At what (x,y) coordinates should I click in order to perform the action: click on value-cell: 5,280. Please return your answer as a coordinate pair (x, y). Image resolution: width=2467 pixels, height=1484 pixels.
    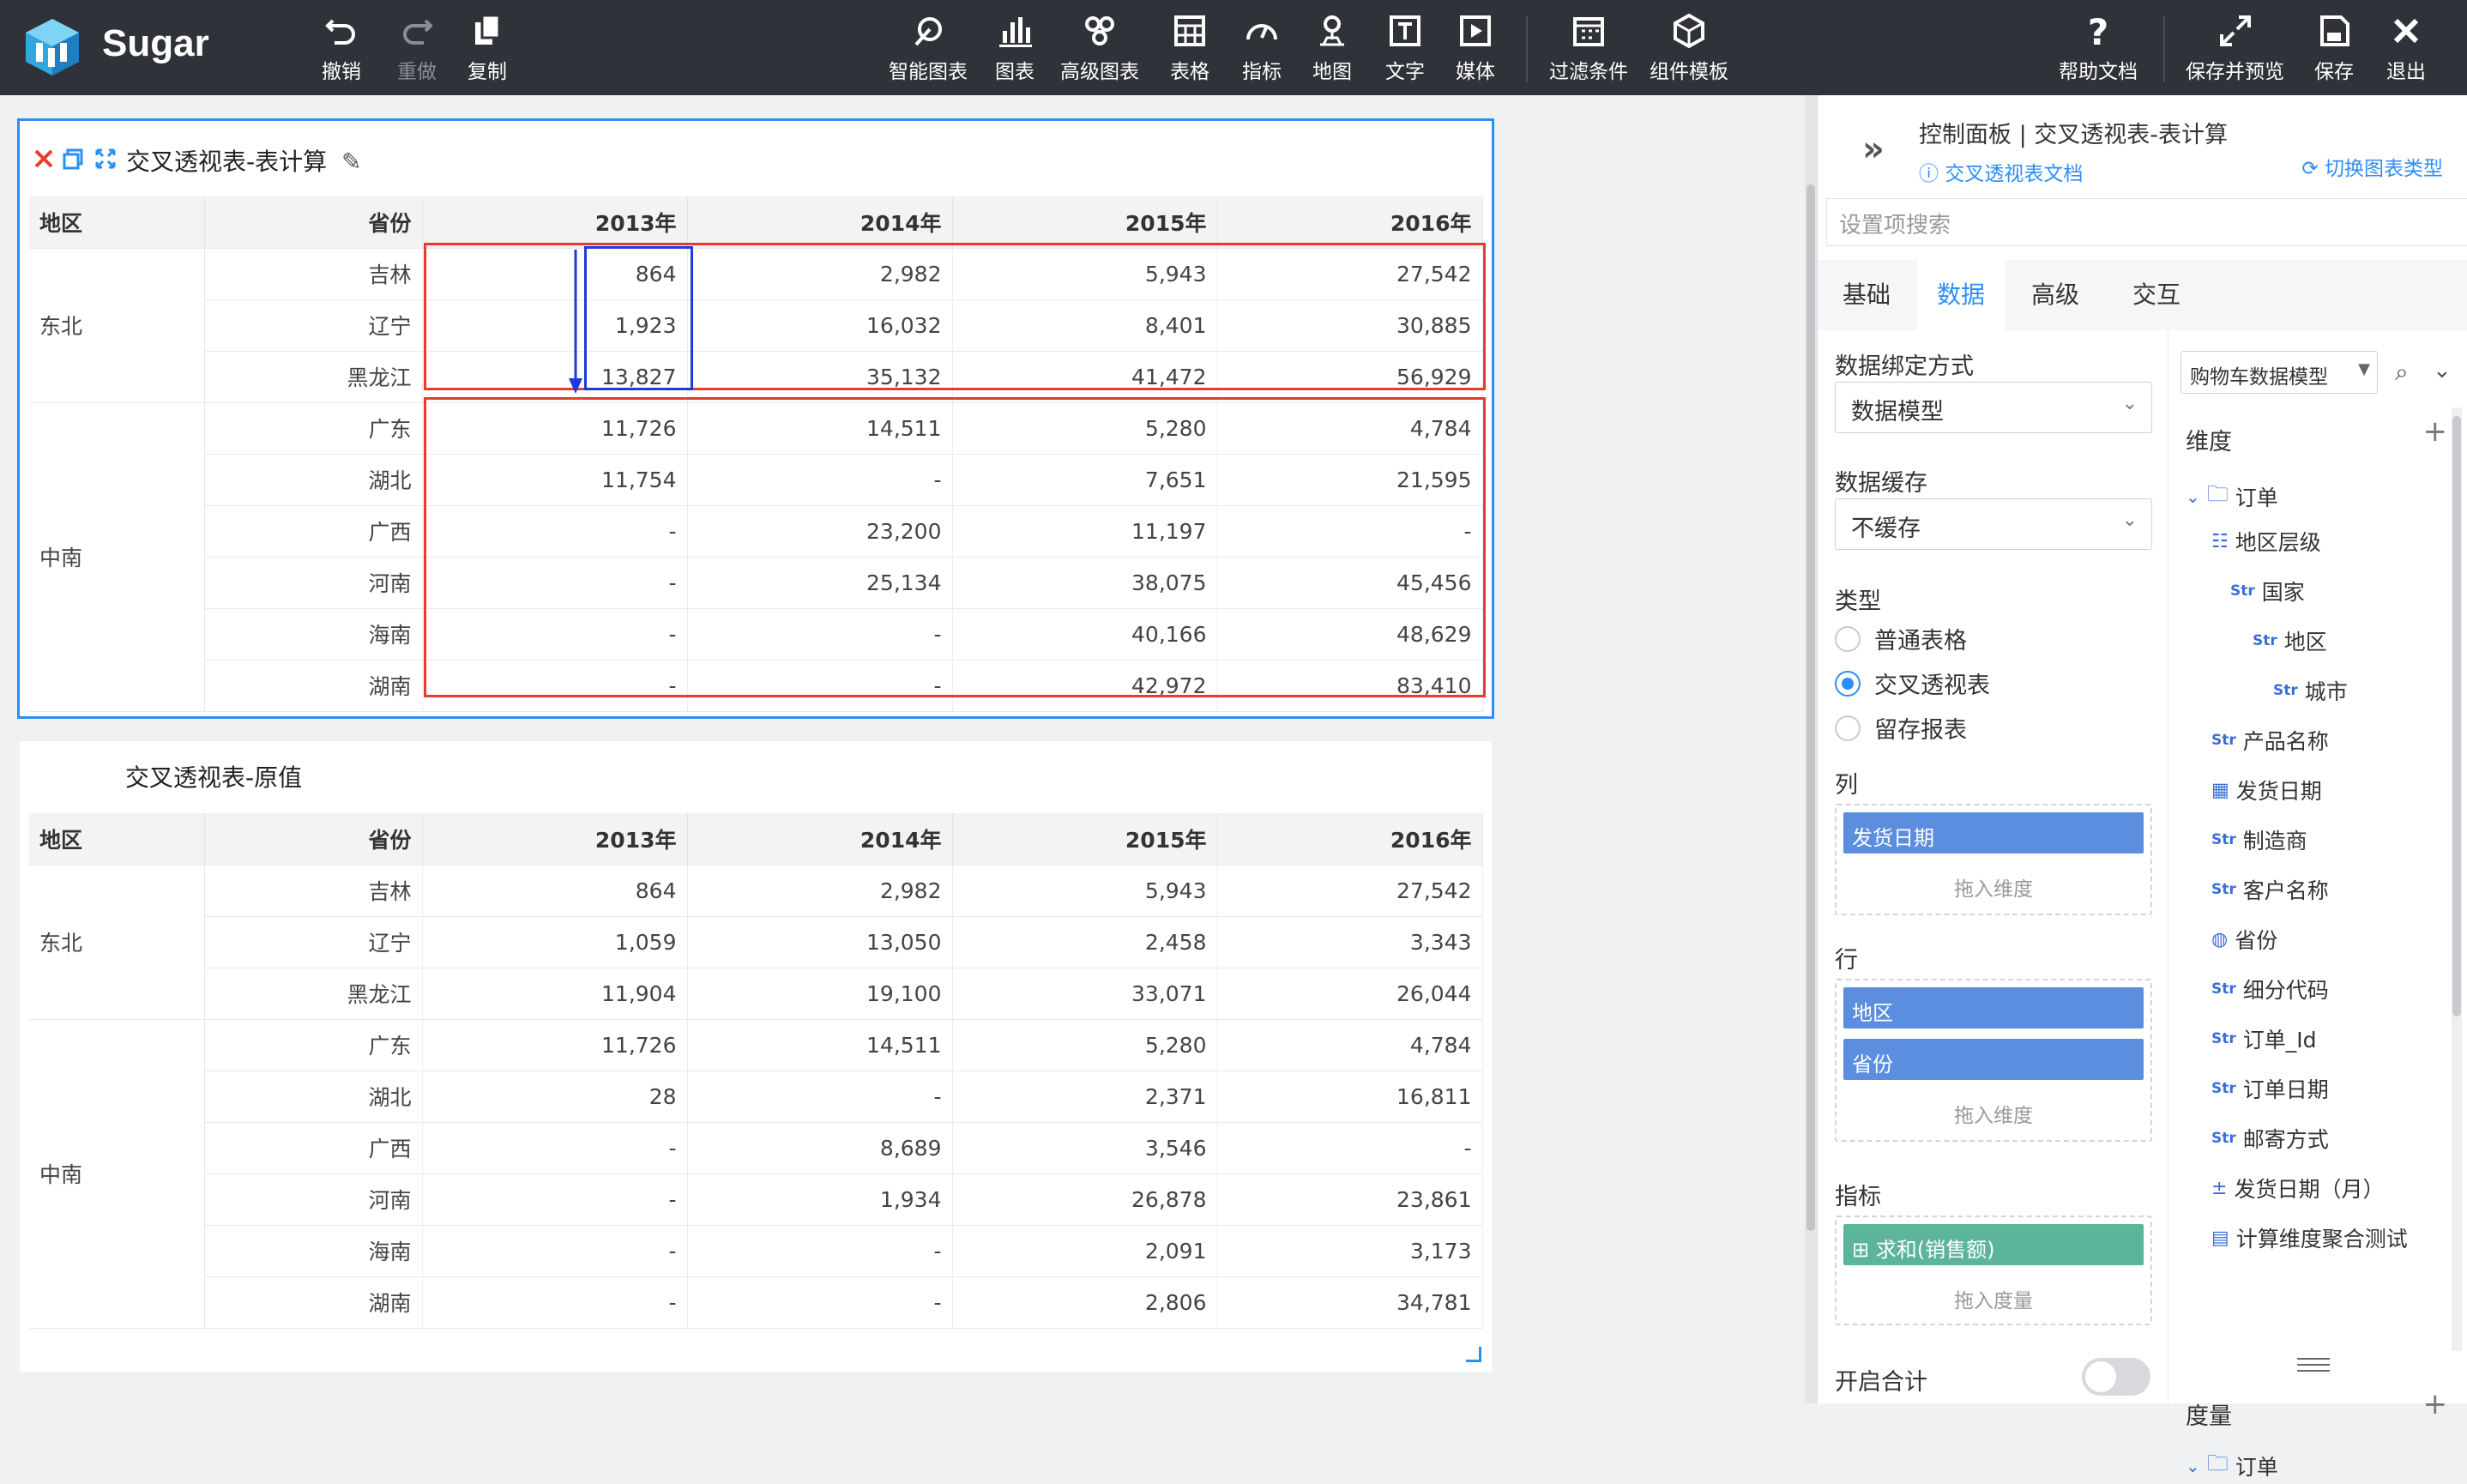
    Looking at the image, I should click on (1085, 428).